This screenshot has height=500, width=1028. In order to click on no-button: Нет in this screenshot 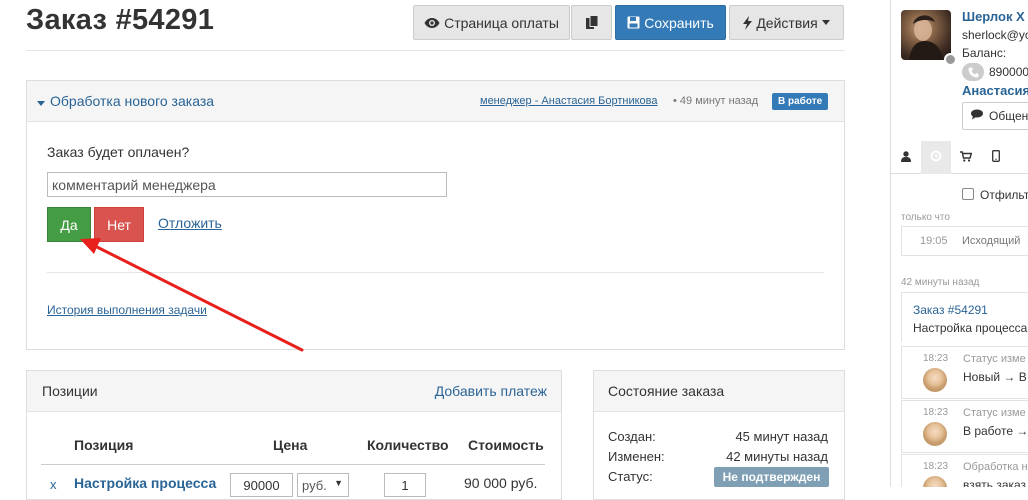, I will do `click(119, 224)`.